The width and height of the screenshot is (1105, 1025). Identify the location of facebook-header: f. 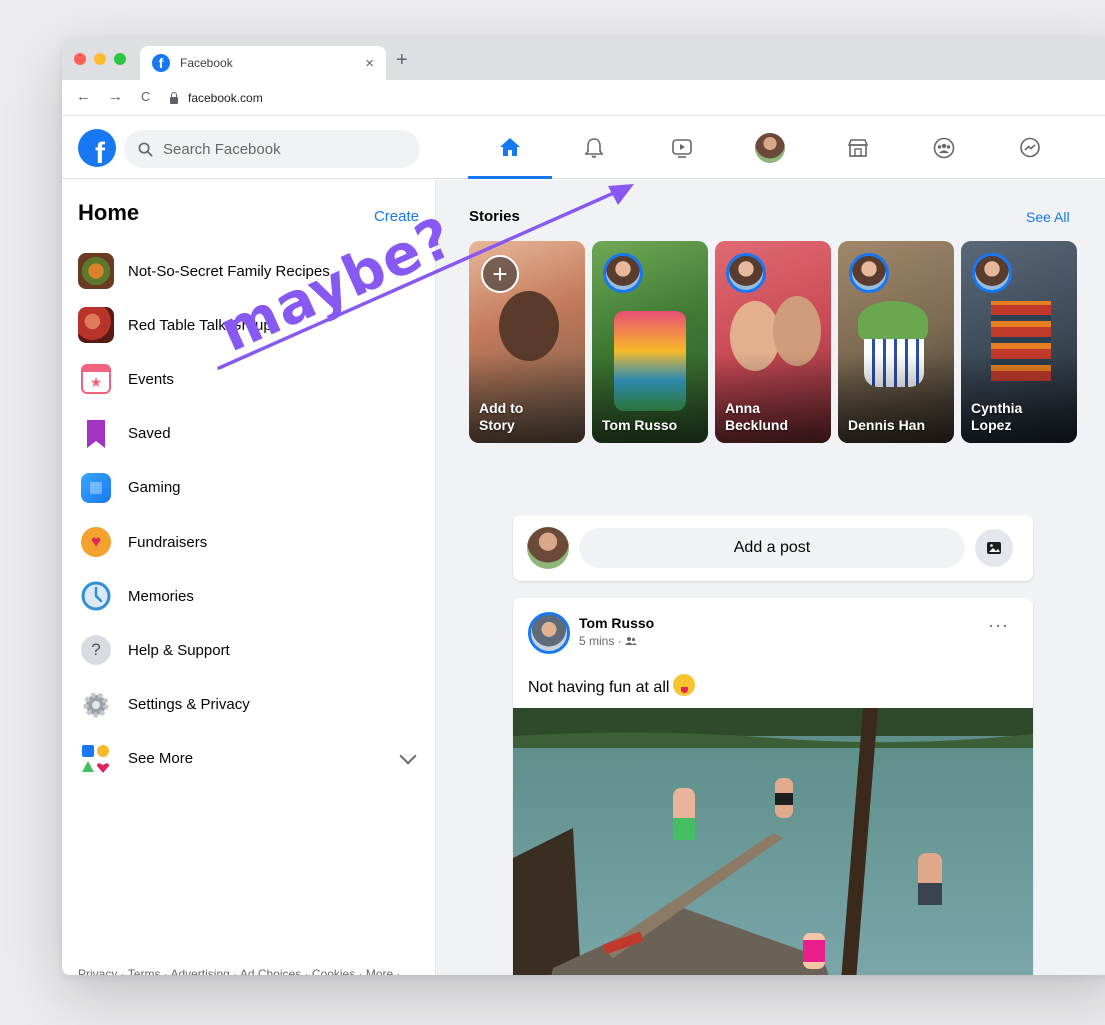
(583, 148).